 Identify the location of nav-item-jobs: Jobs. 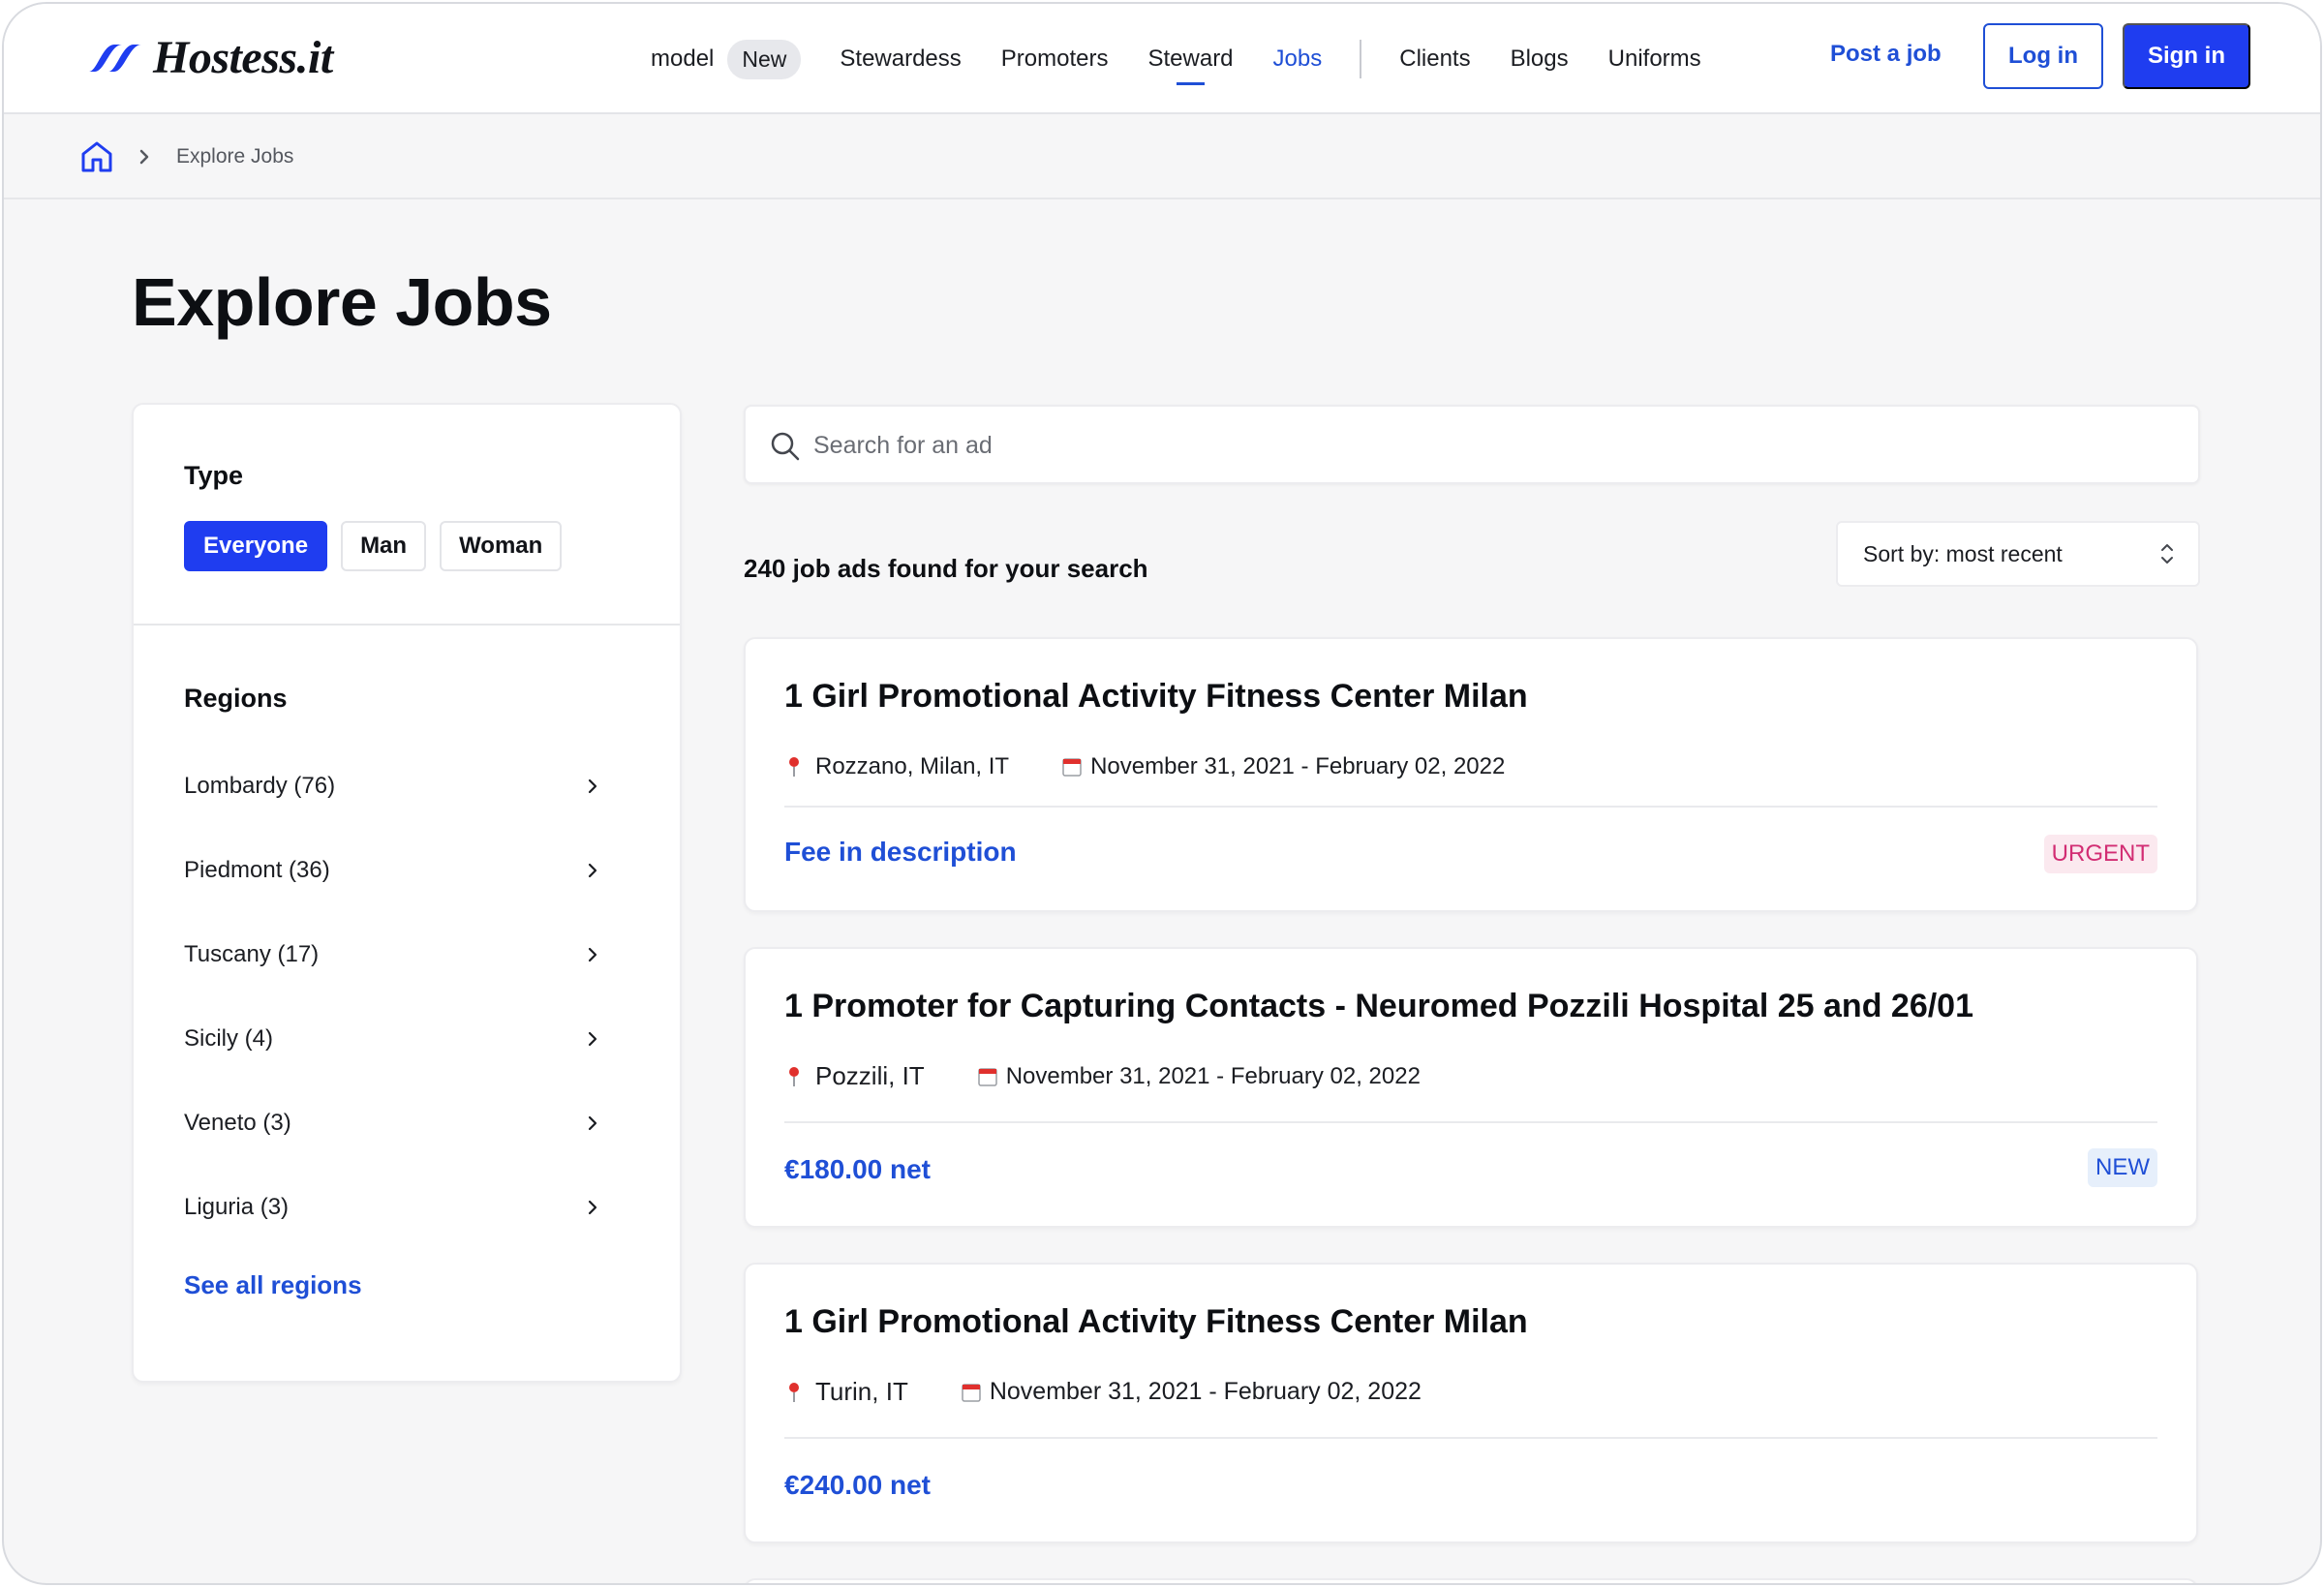
(1298, 59).